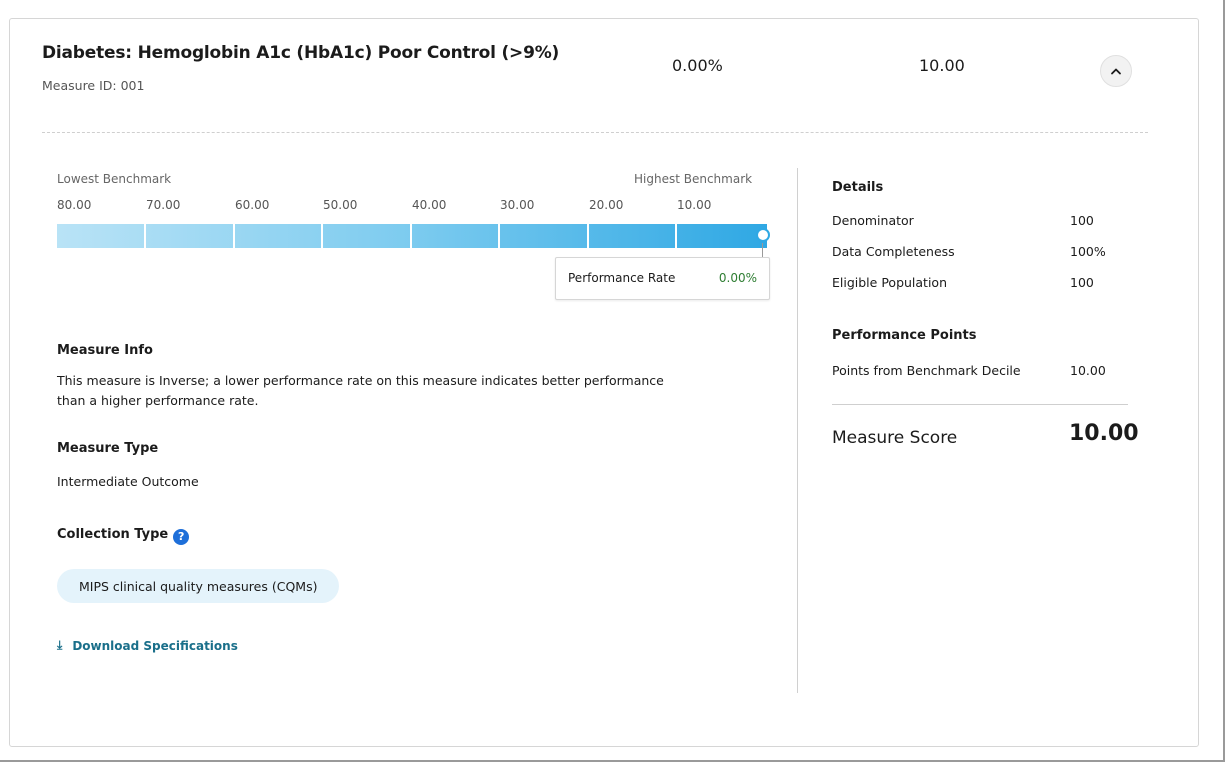 Image resolution: width=1225 pixels, height=762 pixels. What do you see at coordinates (181, 537) in the screenshot?
I see `question-circle-icon: ?` at bounding box center [181, 537].